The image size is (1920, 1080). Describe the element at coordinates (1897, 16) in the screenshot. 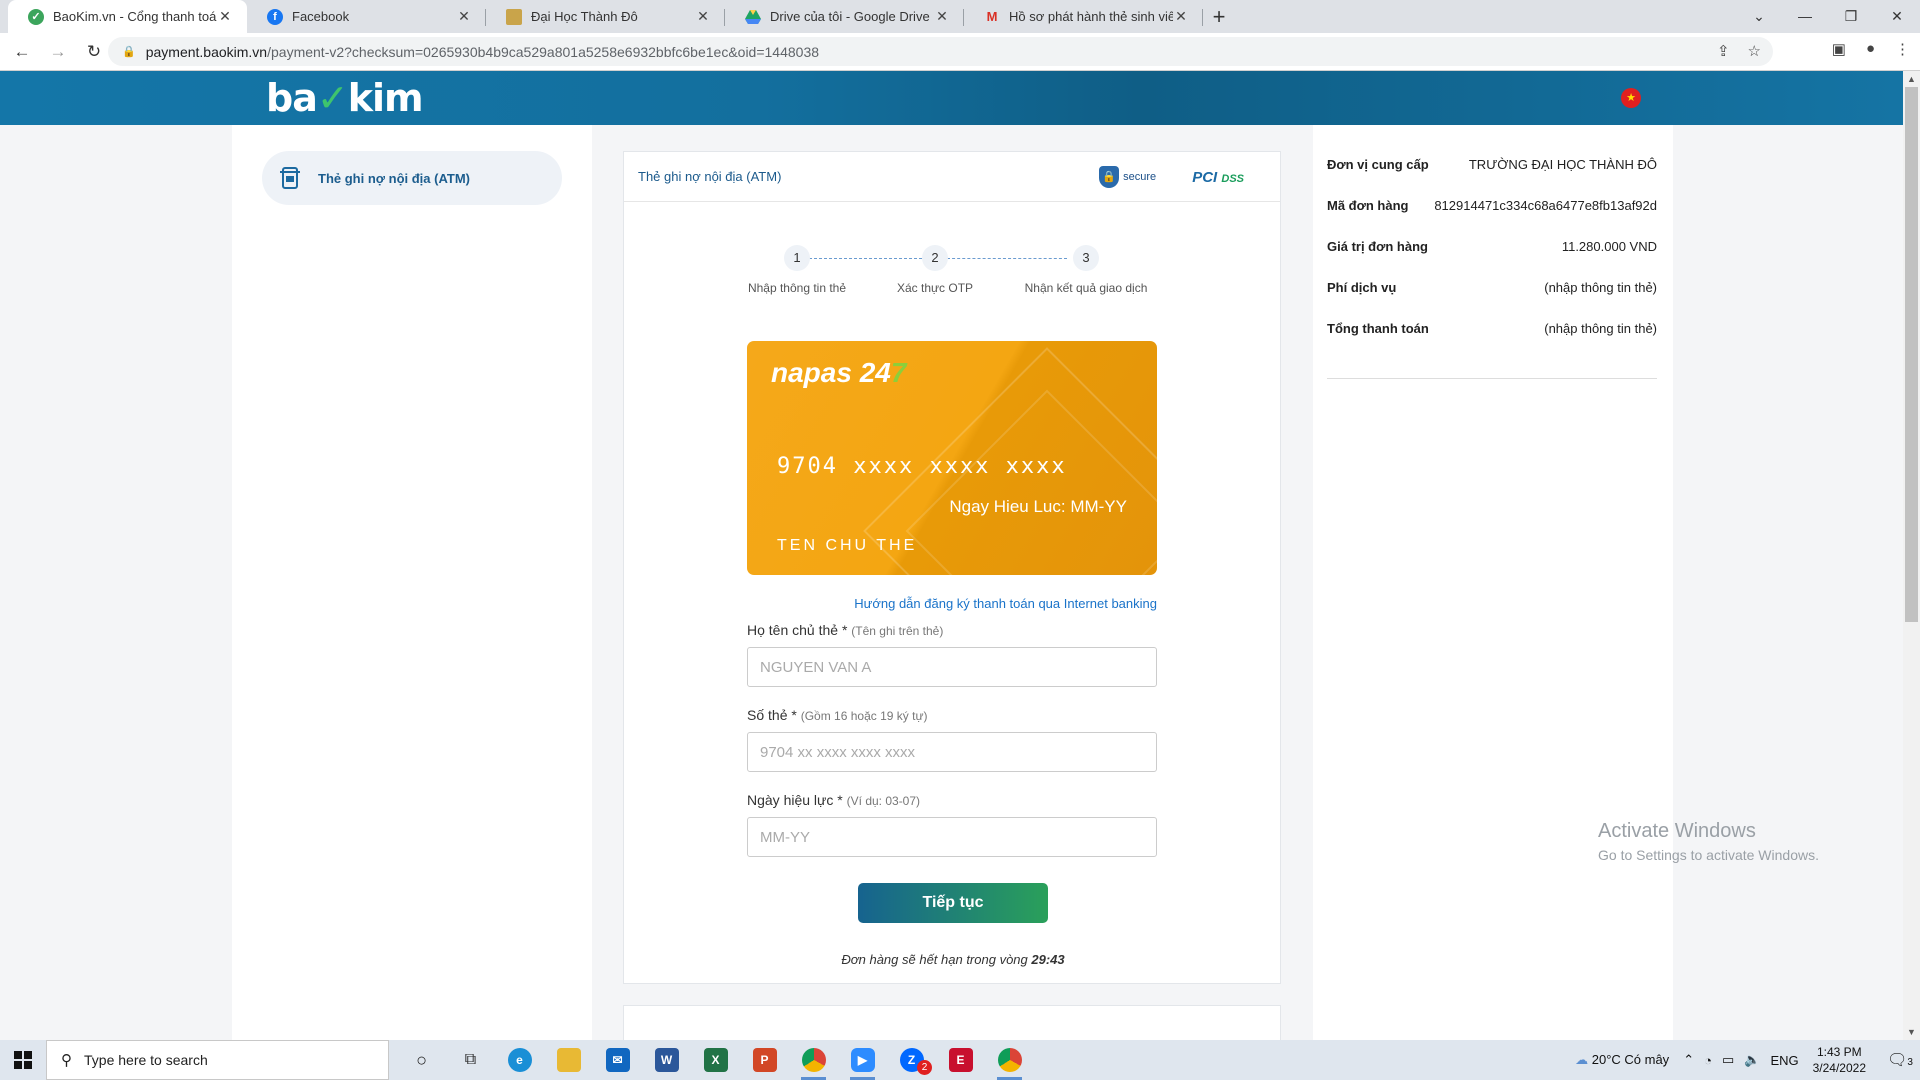

I see `close-window-button: ✕` at that location.